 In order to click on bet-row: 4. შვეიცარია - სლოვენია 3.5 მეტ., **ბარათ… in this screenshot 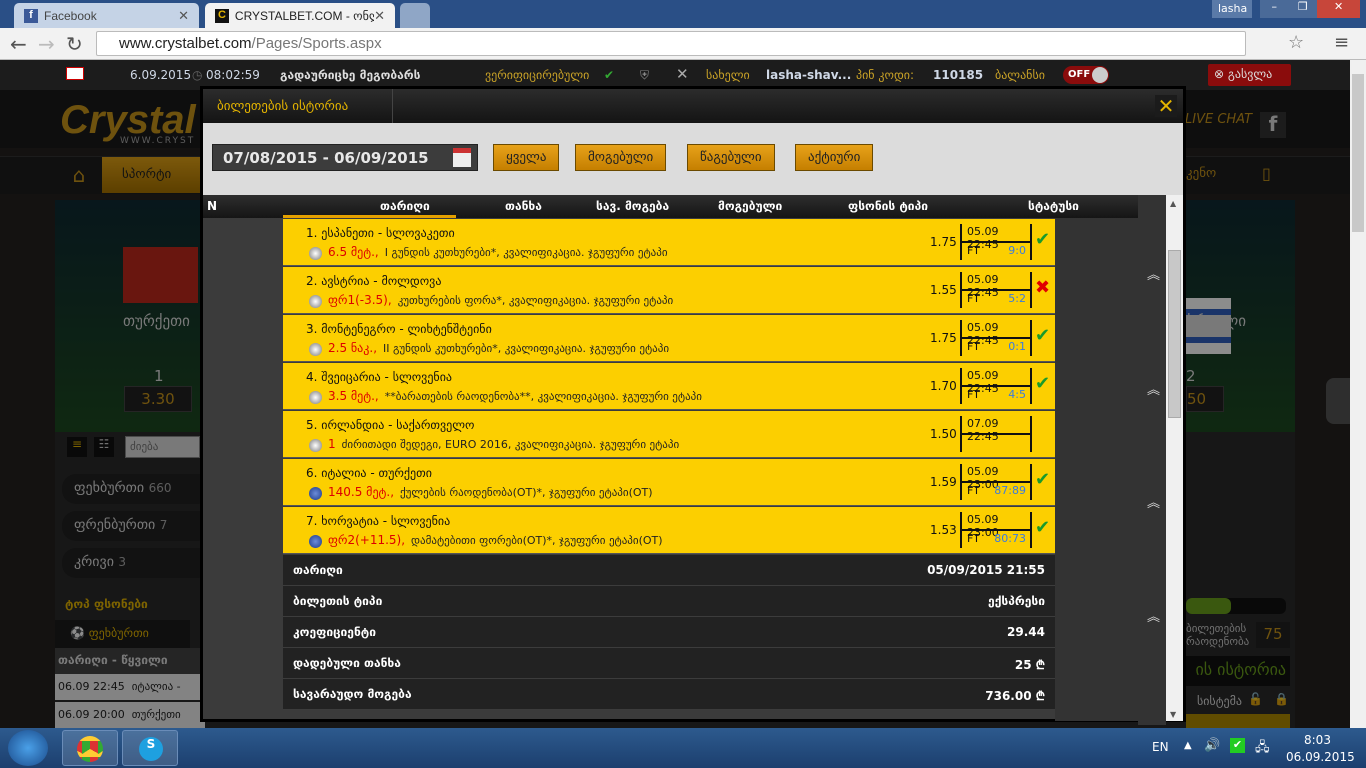, I will do `click(669, 386)`.